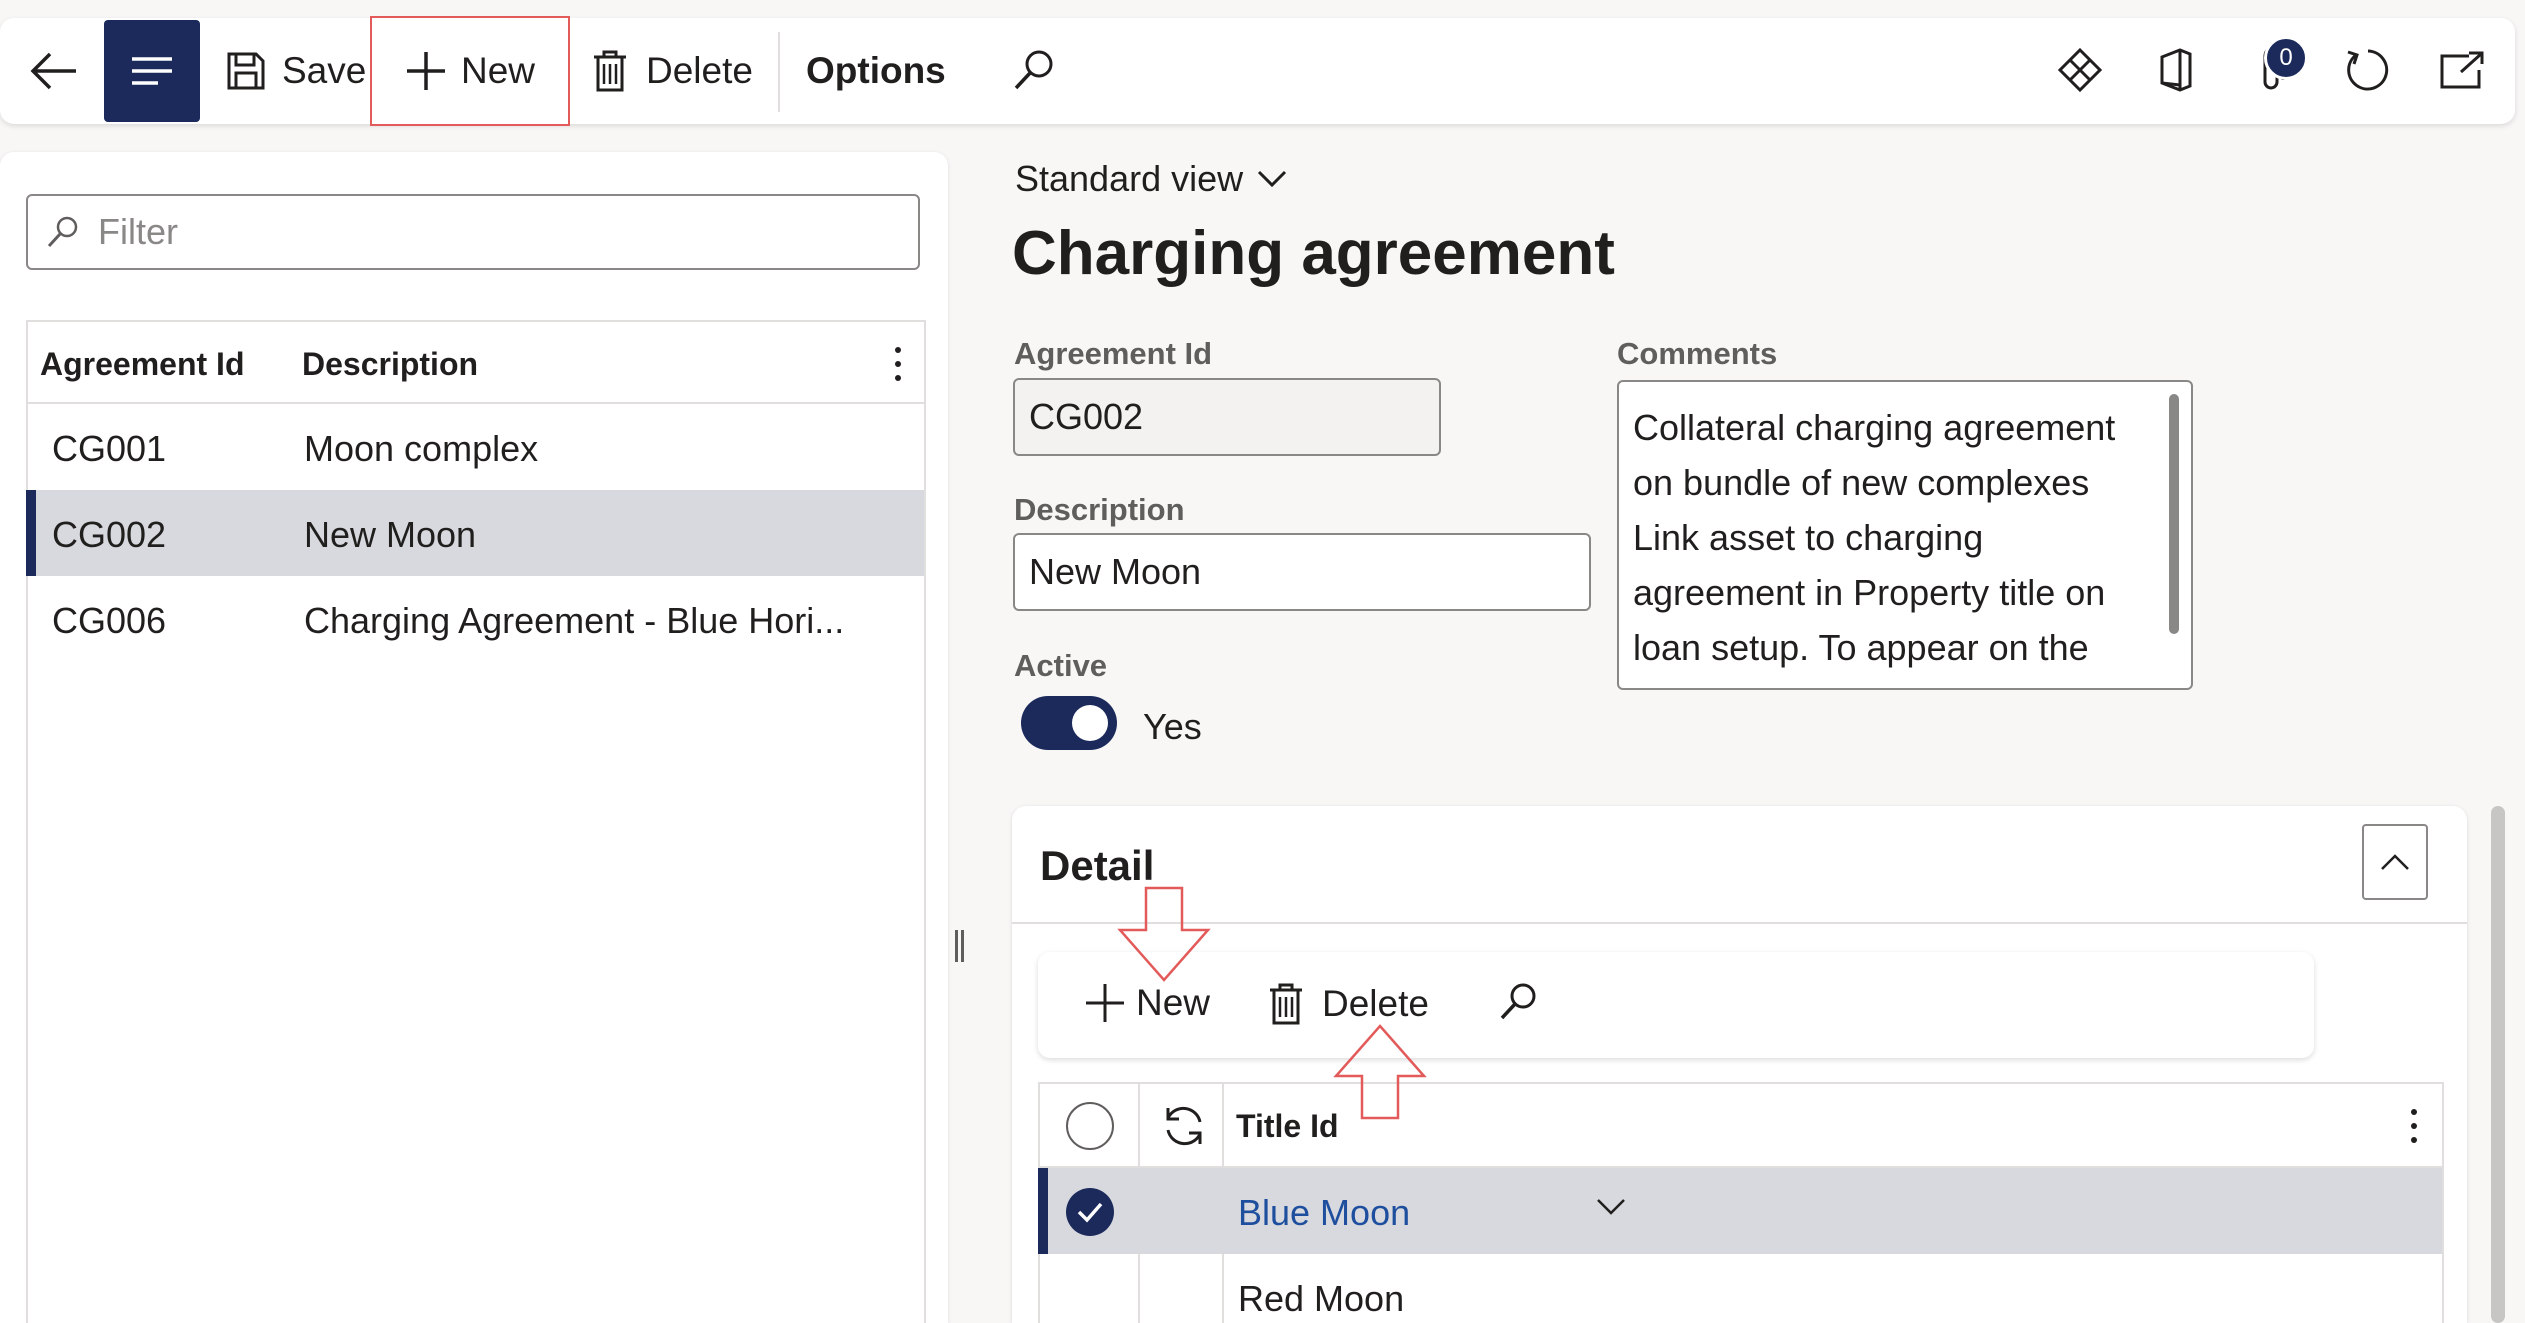  I want to click on hamburger-icon, so click(152, 71).